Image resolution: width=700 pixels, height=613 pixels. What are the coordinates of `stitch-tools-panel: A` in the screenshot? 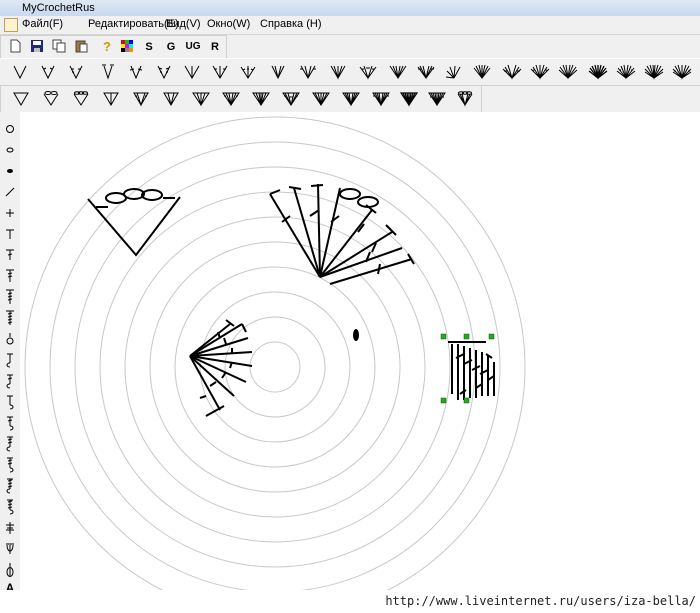 It's located at (10, 353).